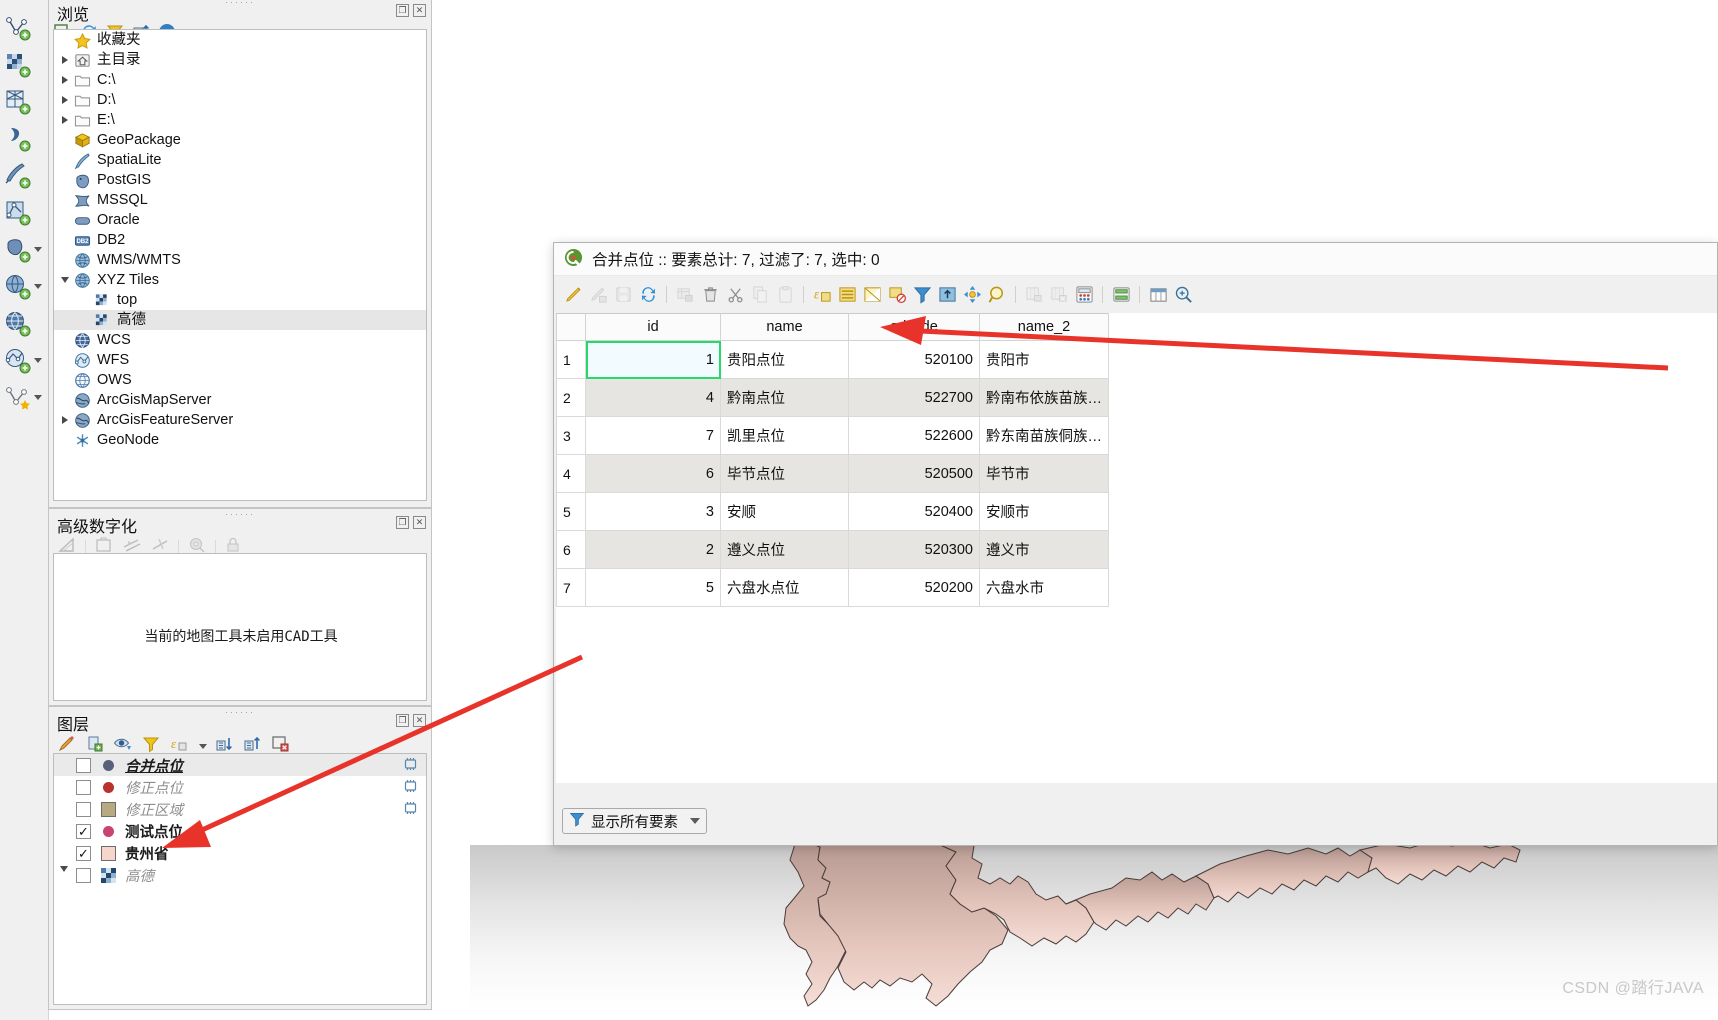 The image size is (1718, 1020). What do you see at coordinates (710, 294) in the screenshot?
I see `delete-selected-icon` at bounding box center [710, 294].